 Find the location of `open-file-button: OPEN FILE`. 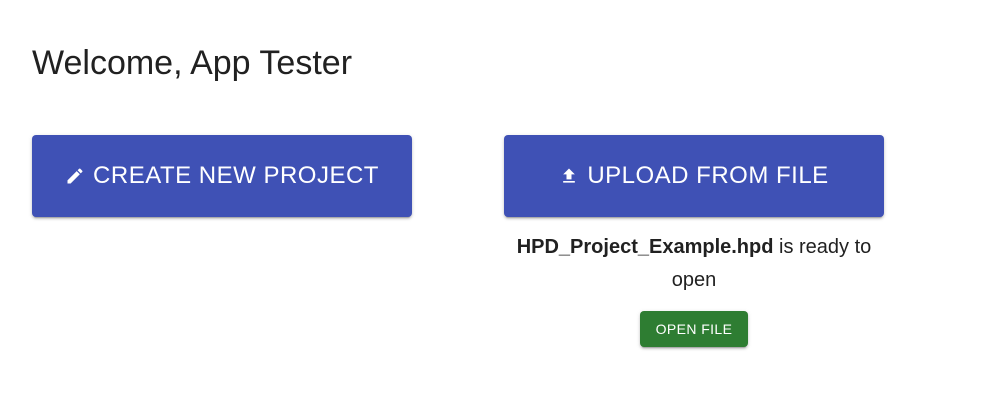

open-file-button: OPEN FILE is located at coordinates (694, 329).